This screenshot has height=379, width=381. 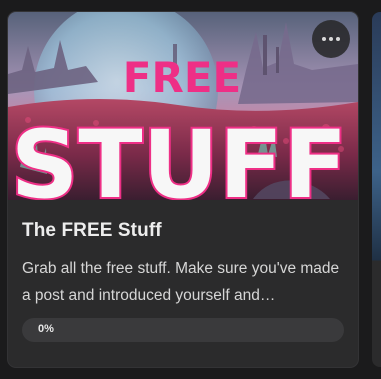 What do you see at coordinates (92, 231) in the screenshot?
I see `course-title: The FREE Stuff` at bounding box center [92, 231].